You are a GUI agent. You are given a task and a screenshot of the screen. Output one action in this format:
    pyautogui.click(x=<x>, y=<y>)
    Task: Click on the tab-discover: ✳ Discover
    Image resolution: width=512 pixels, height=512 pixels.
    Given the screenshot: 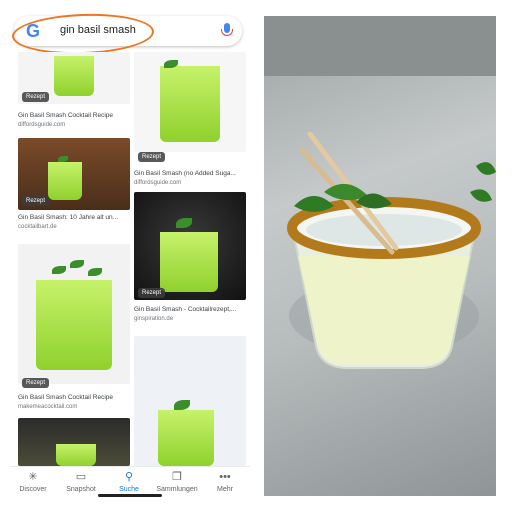 What is the action you would take?
    pyautogui.click(x=33, y=482)
    